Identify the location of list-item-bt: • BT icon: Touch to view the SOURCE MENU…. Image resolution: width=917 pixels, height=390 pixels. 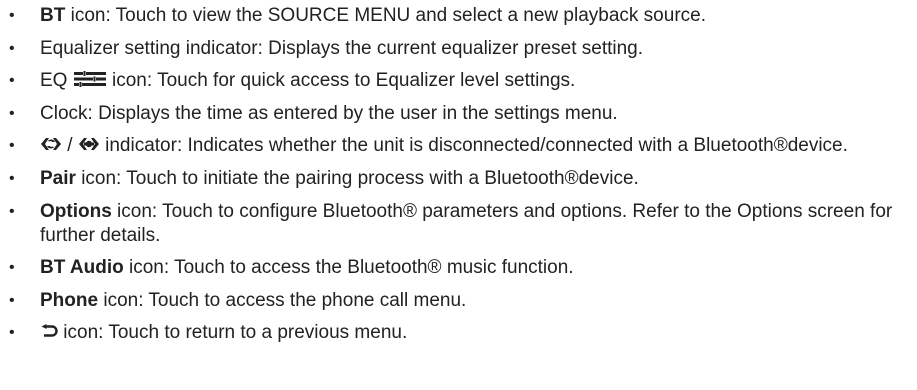
(458, 16).